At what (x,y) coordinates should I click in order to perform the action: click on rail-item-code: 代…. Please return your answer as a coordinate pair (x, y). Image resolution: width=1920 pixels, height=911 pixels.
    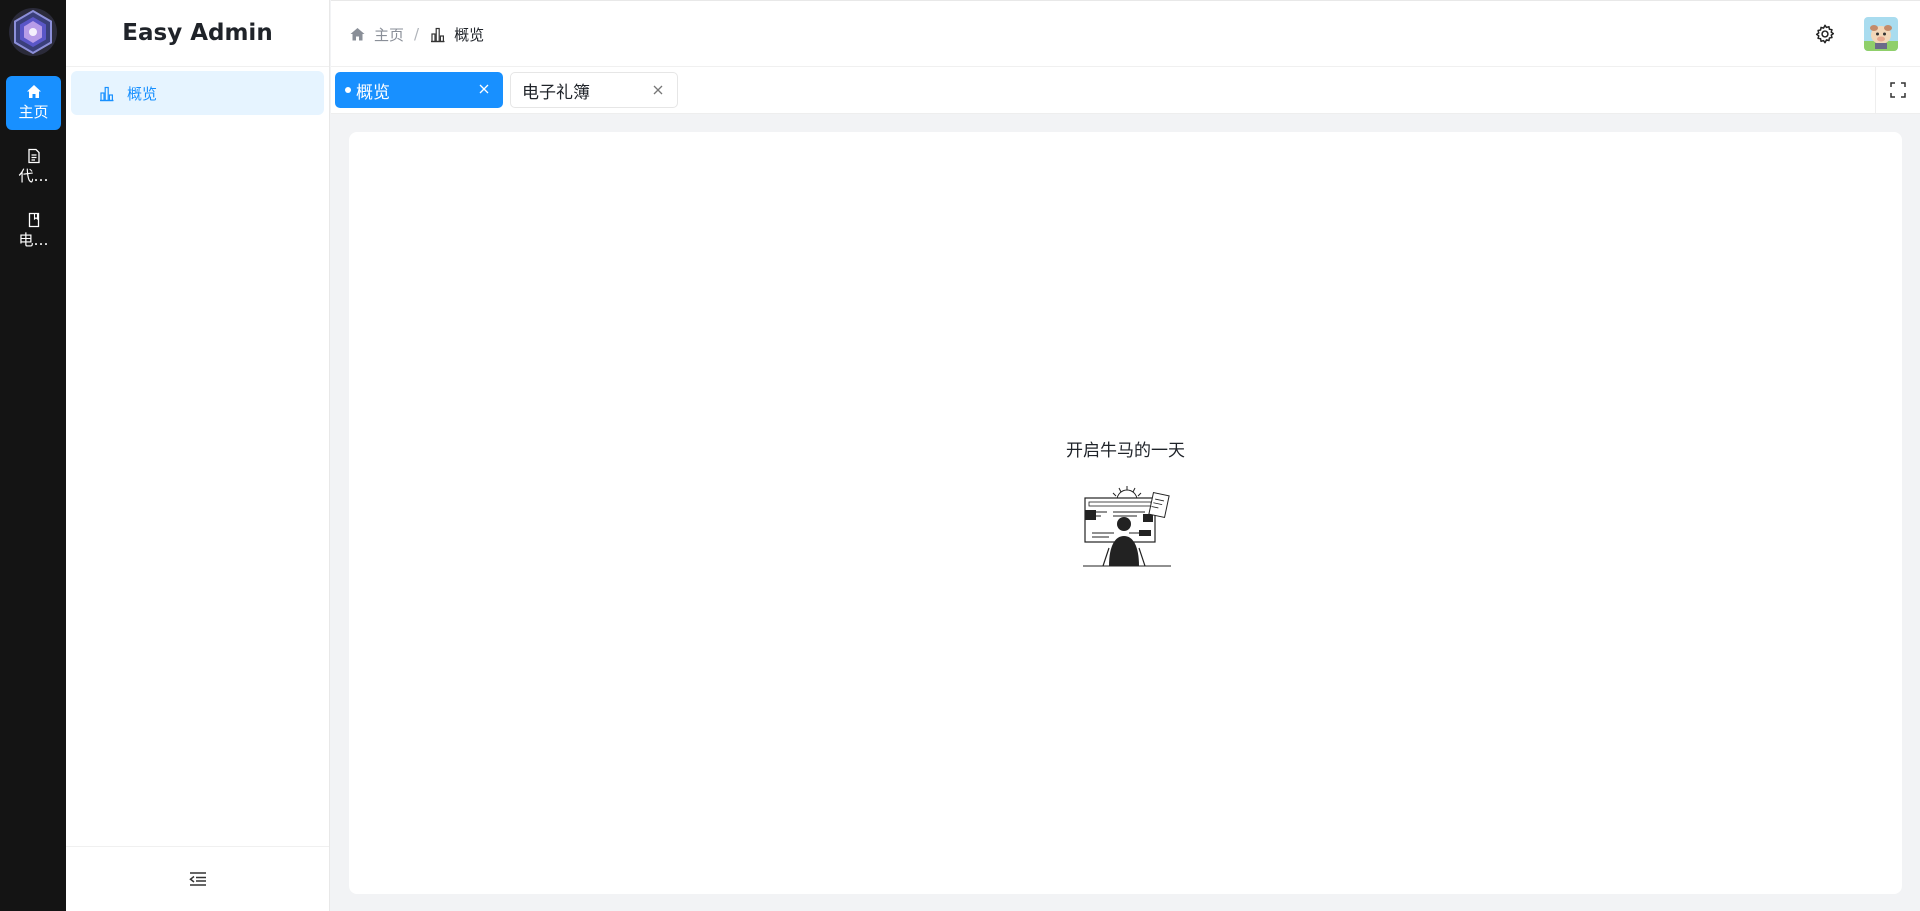
    Looking at the image, I should click on (33, 167).